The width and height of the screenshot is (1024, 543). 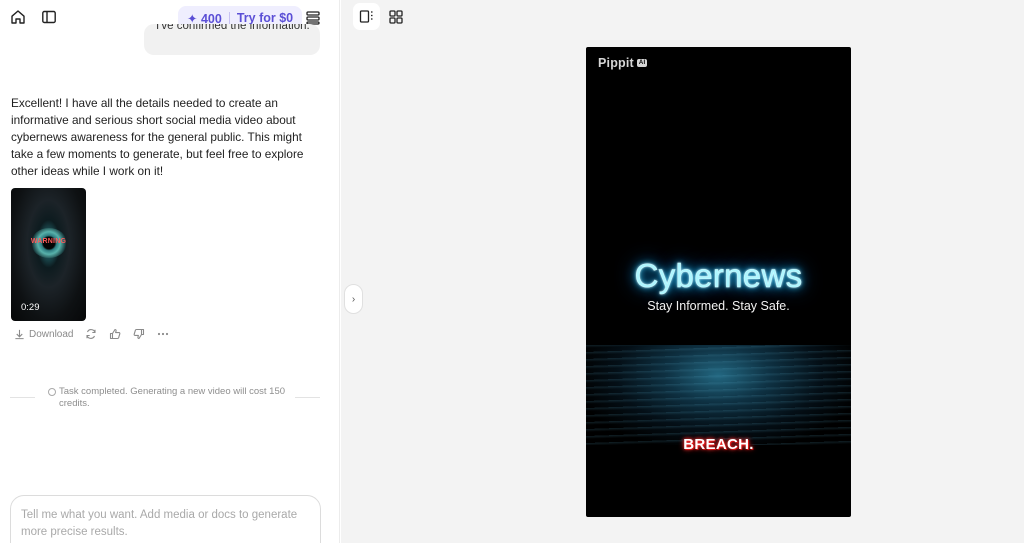 I want to click on panel-view-icon, so click(x=366, y=16).